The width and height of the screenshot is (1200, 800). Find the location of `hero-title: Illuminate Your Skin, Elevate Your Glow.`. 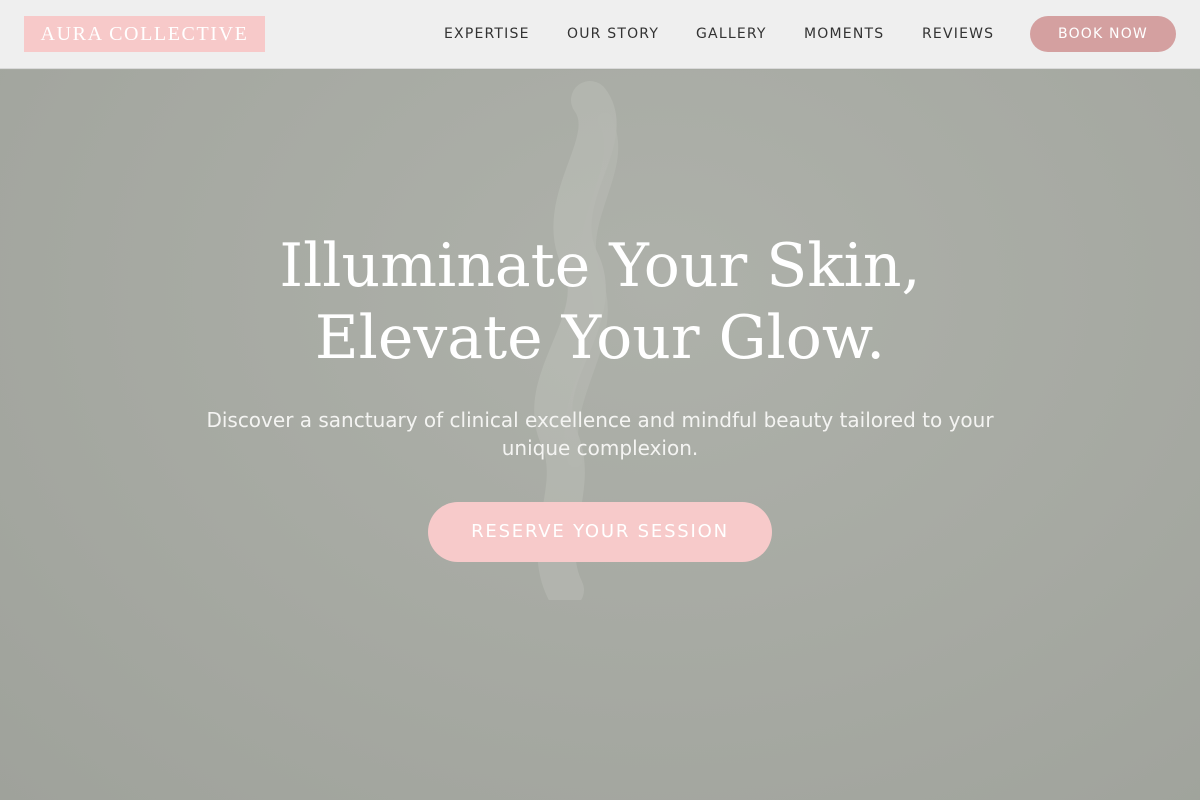

hero-title: Illuminate Your Skin, Elevate Your Glow. is located at coordinates (600, 302).